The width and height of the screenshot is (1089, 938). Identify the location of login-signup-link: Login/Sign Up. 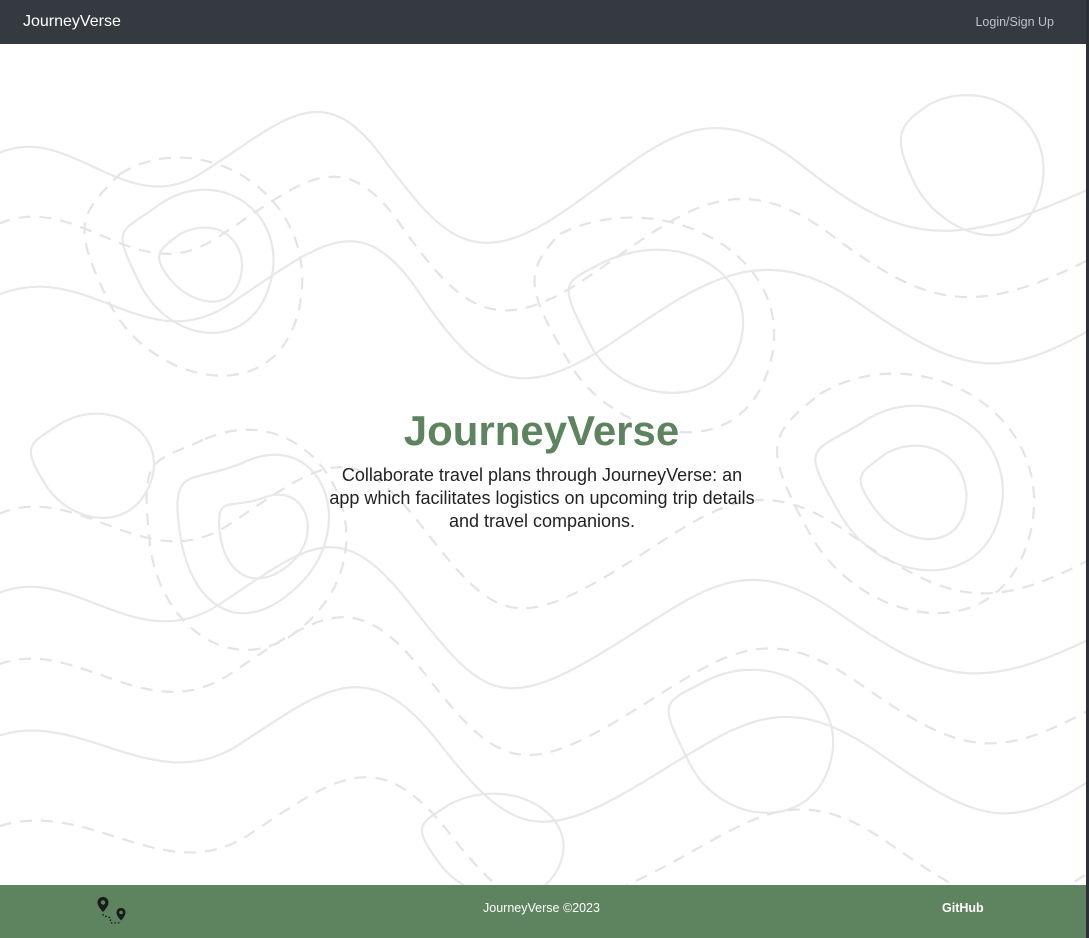
(1014, 22).